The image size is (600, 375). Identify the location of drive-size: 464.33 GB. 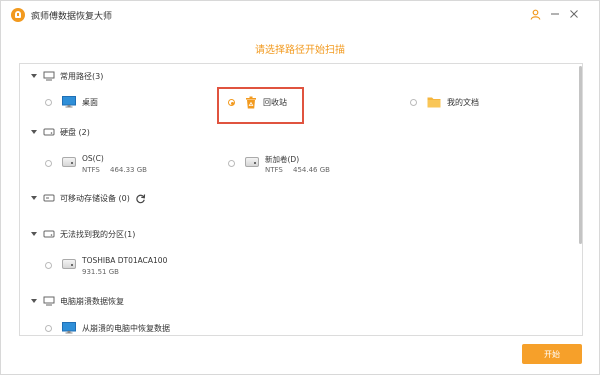
(128, 170).